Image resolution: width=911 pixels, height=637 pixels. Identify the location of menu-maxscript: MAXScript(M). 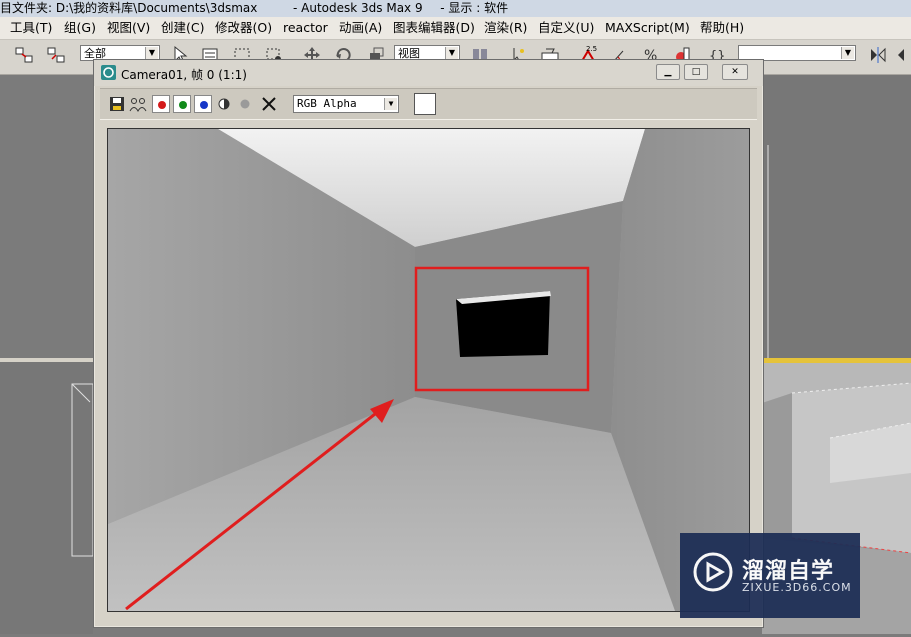
(647, 28).